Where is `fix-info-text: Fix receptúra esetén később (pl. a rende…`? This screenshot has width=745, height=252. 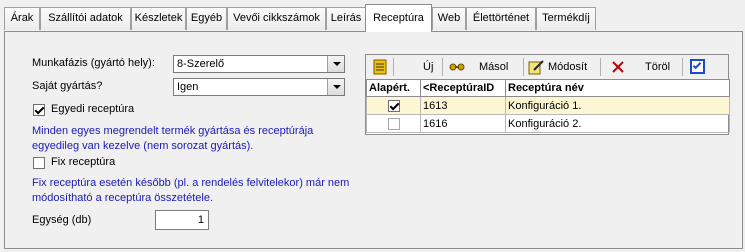
fix-info-text: Fix receptúra esetén később (pl. a rende… is located at coordinates (190, 191).